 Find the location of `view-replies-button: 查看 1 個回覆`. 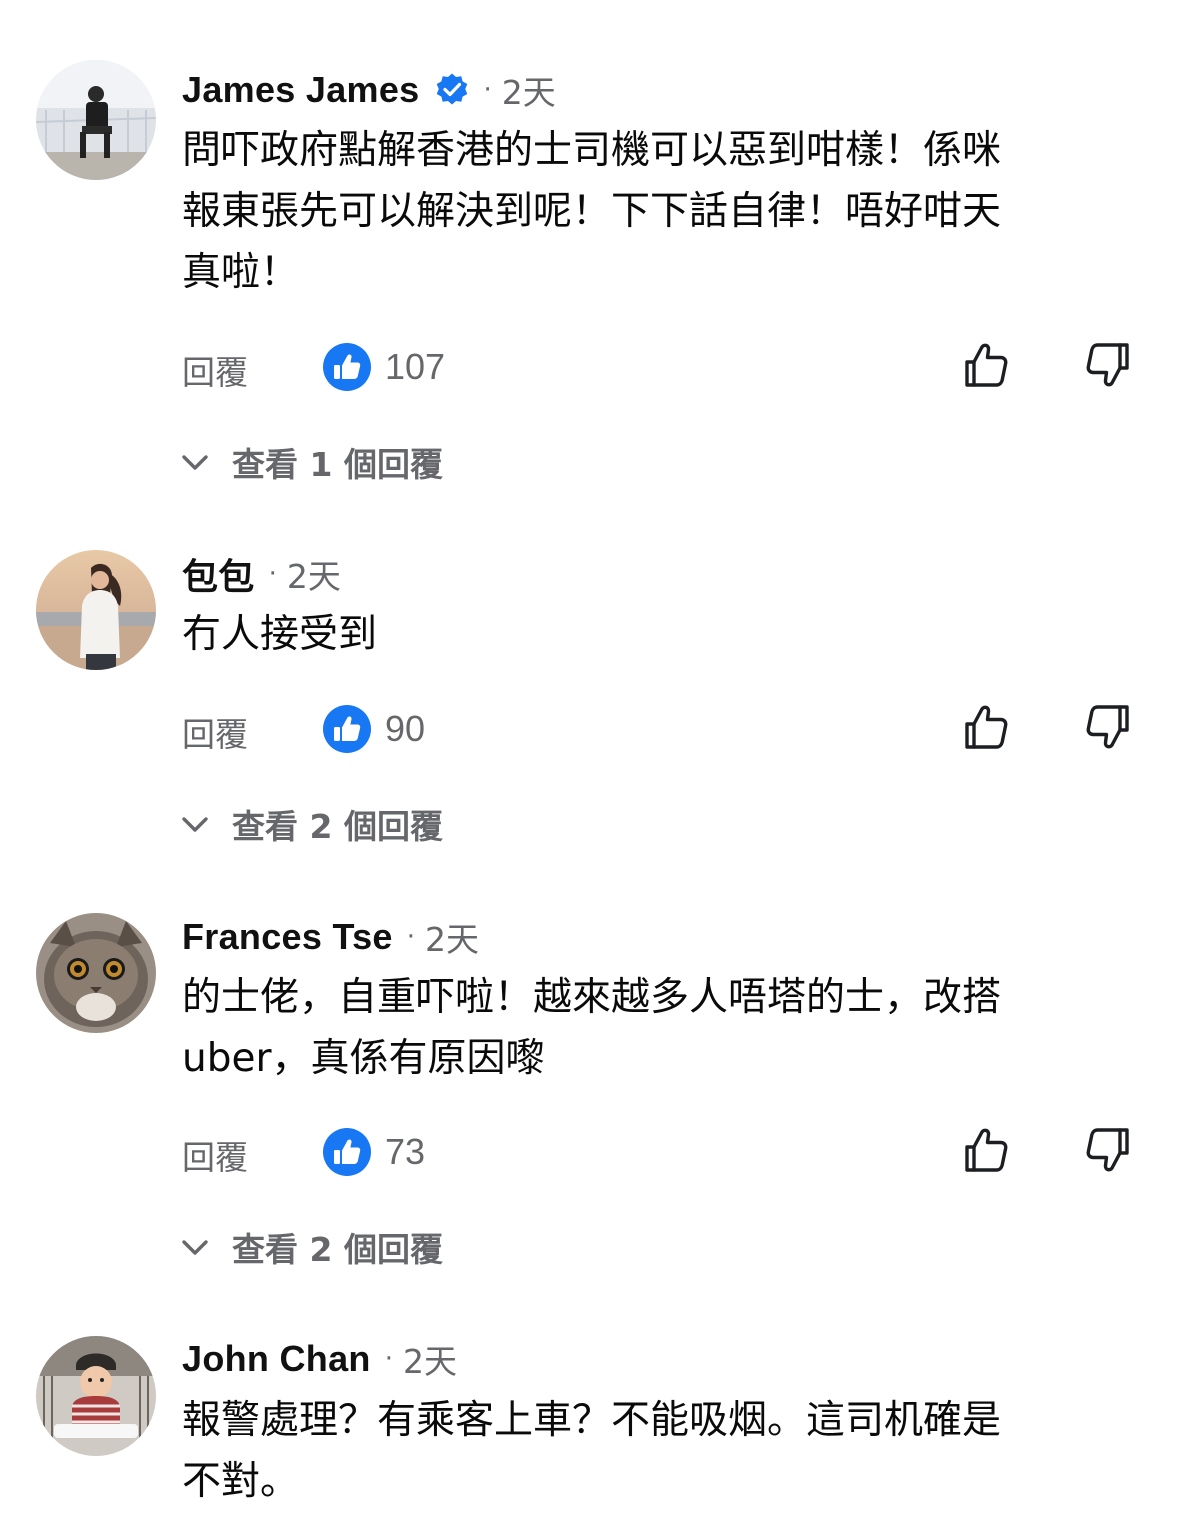

view-replies-button: 查看 1 個回覆 is located at coordinates (311, 462).